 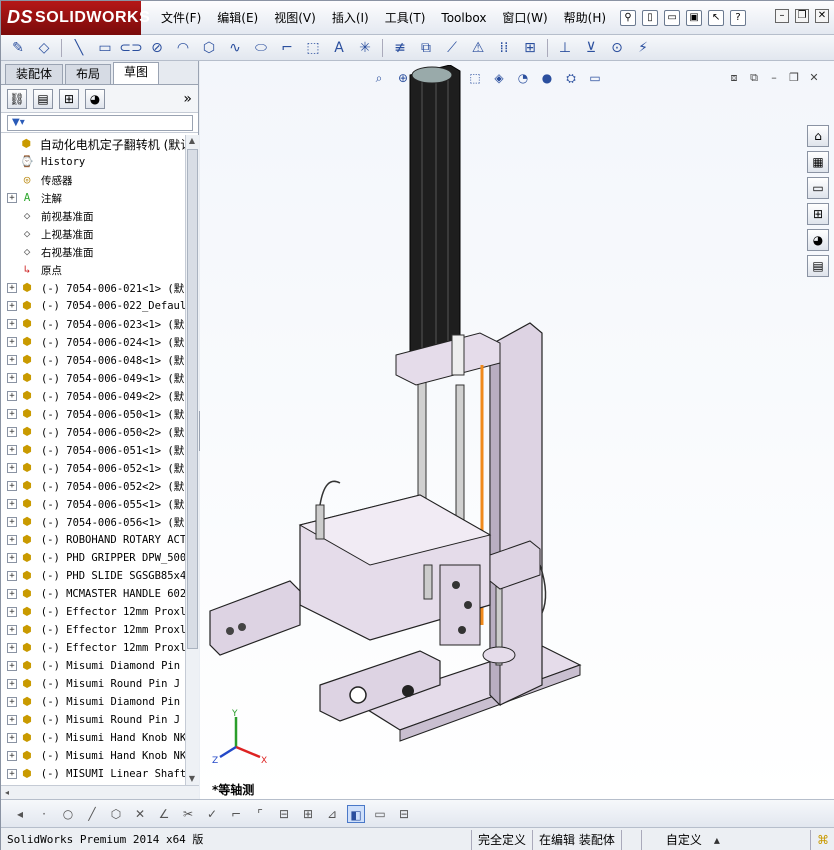 I want to click on property-manager-icon: ▤, so click(x=43, y=98).